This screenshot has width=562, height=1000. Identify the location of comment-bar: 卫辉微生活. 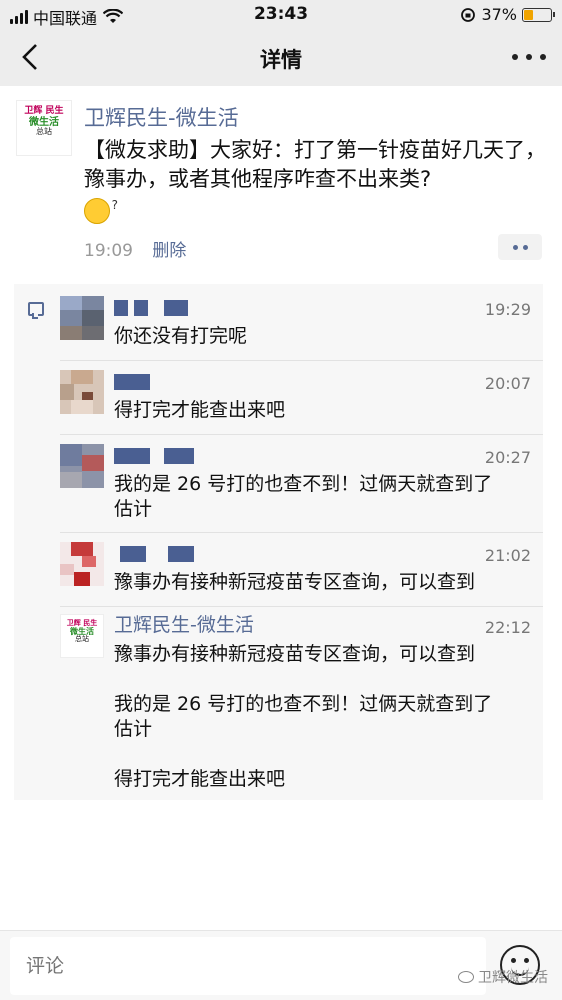
(281, 965).